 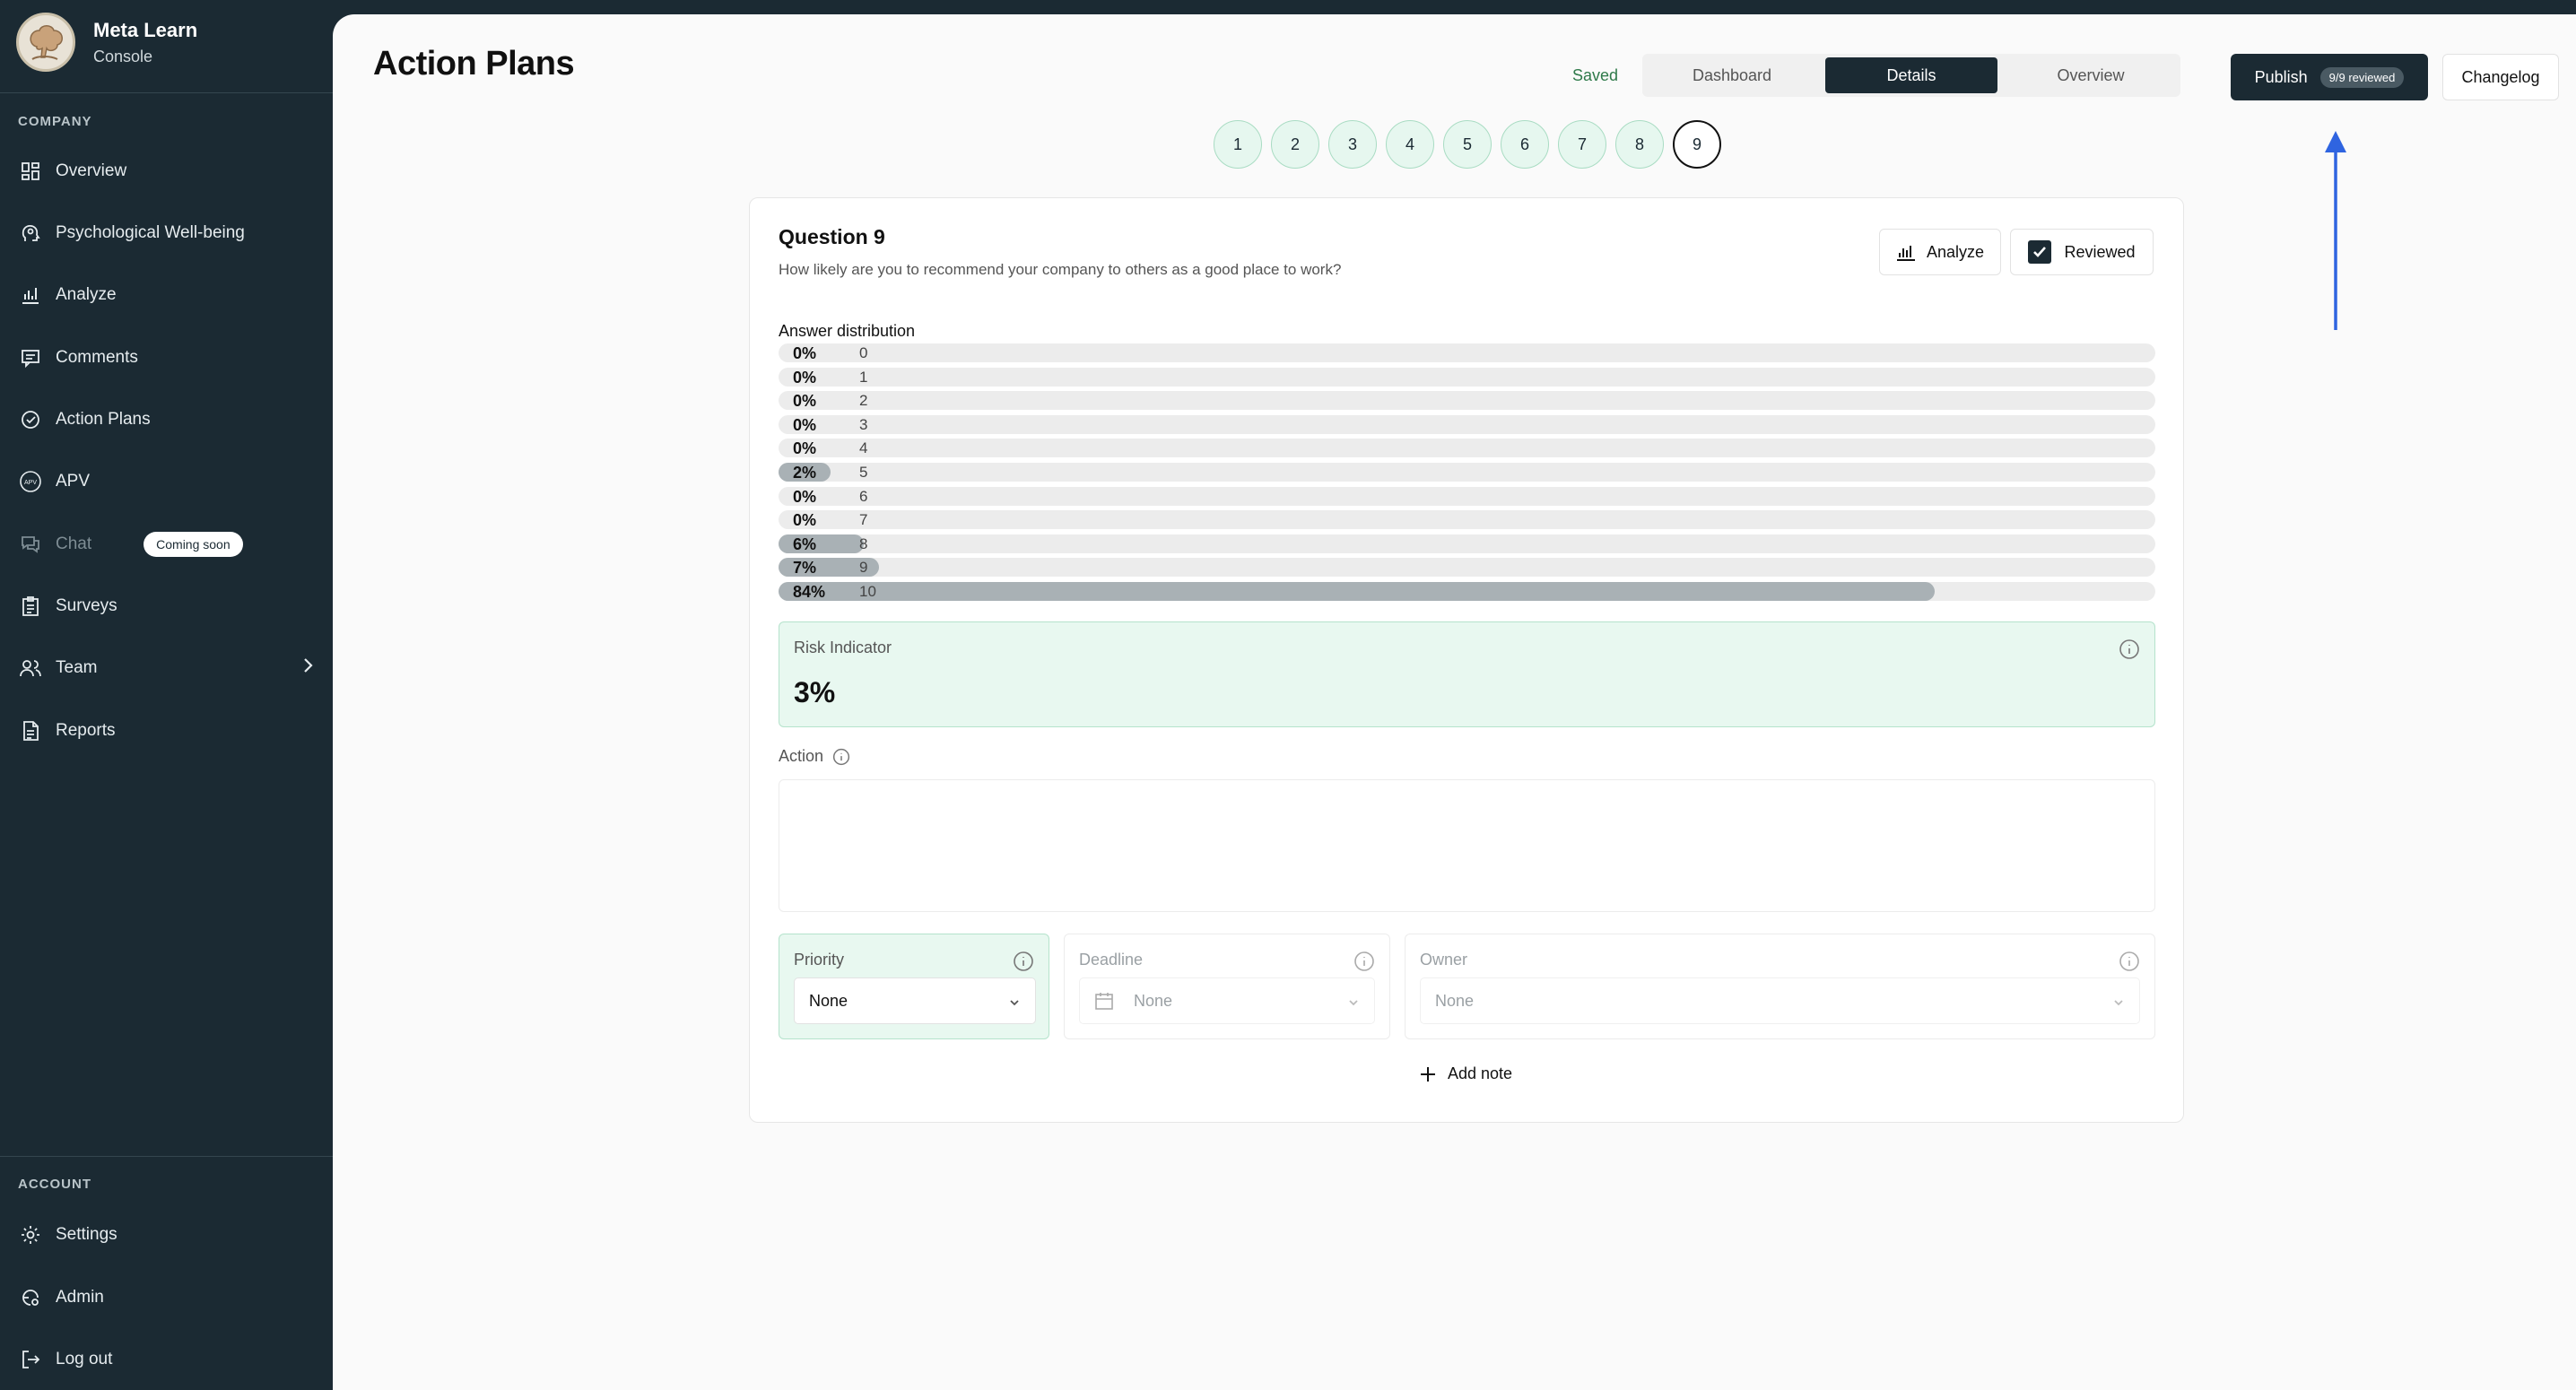 I want to click on section-label-account: ACCOUNT, so click(x=54, y=1184).